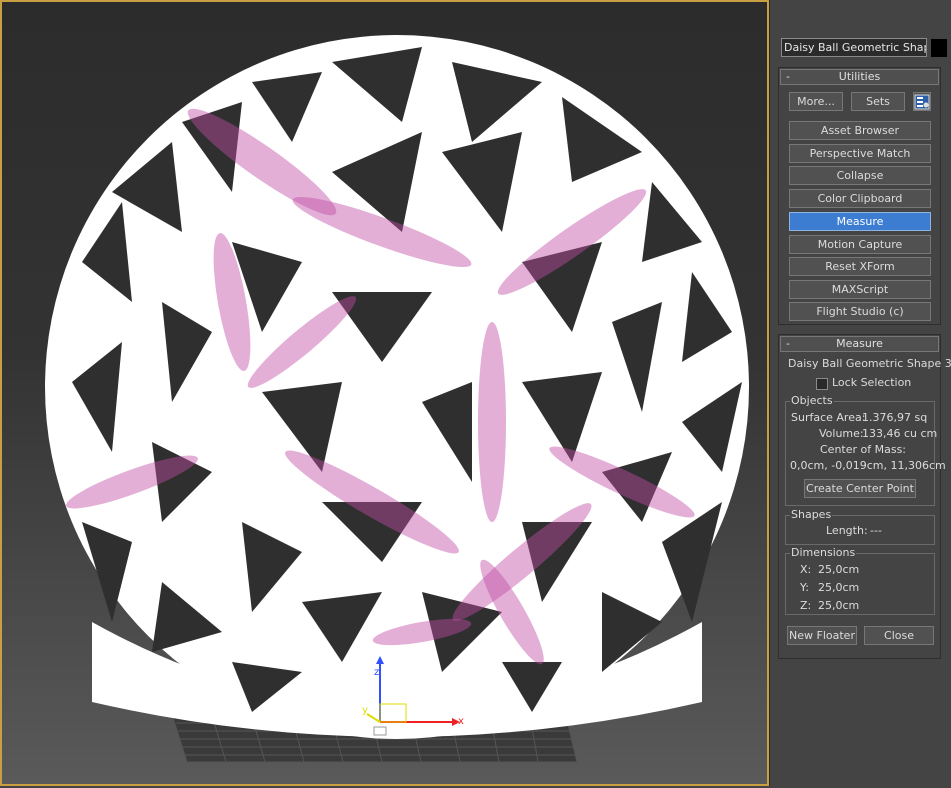 This screenshot has width=951, height=788. I want to click on configure-sets-icon, so click(922, 101).